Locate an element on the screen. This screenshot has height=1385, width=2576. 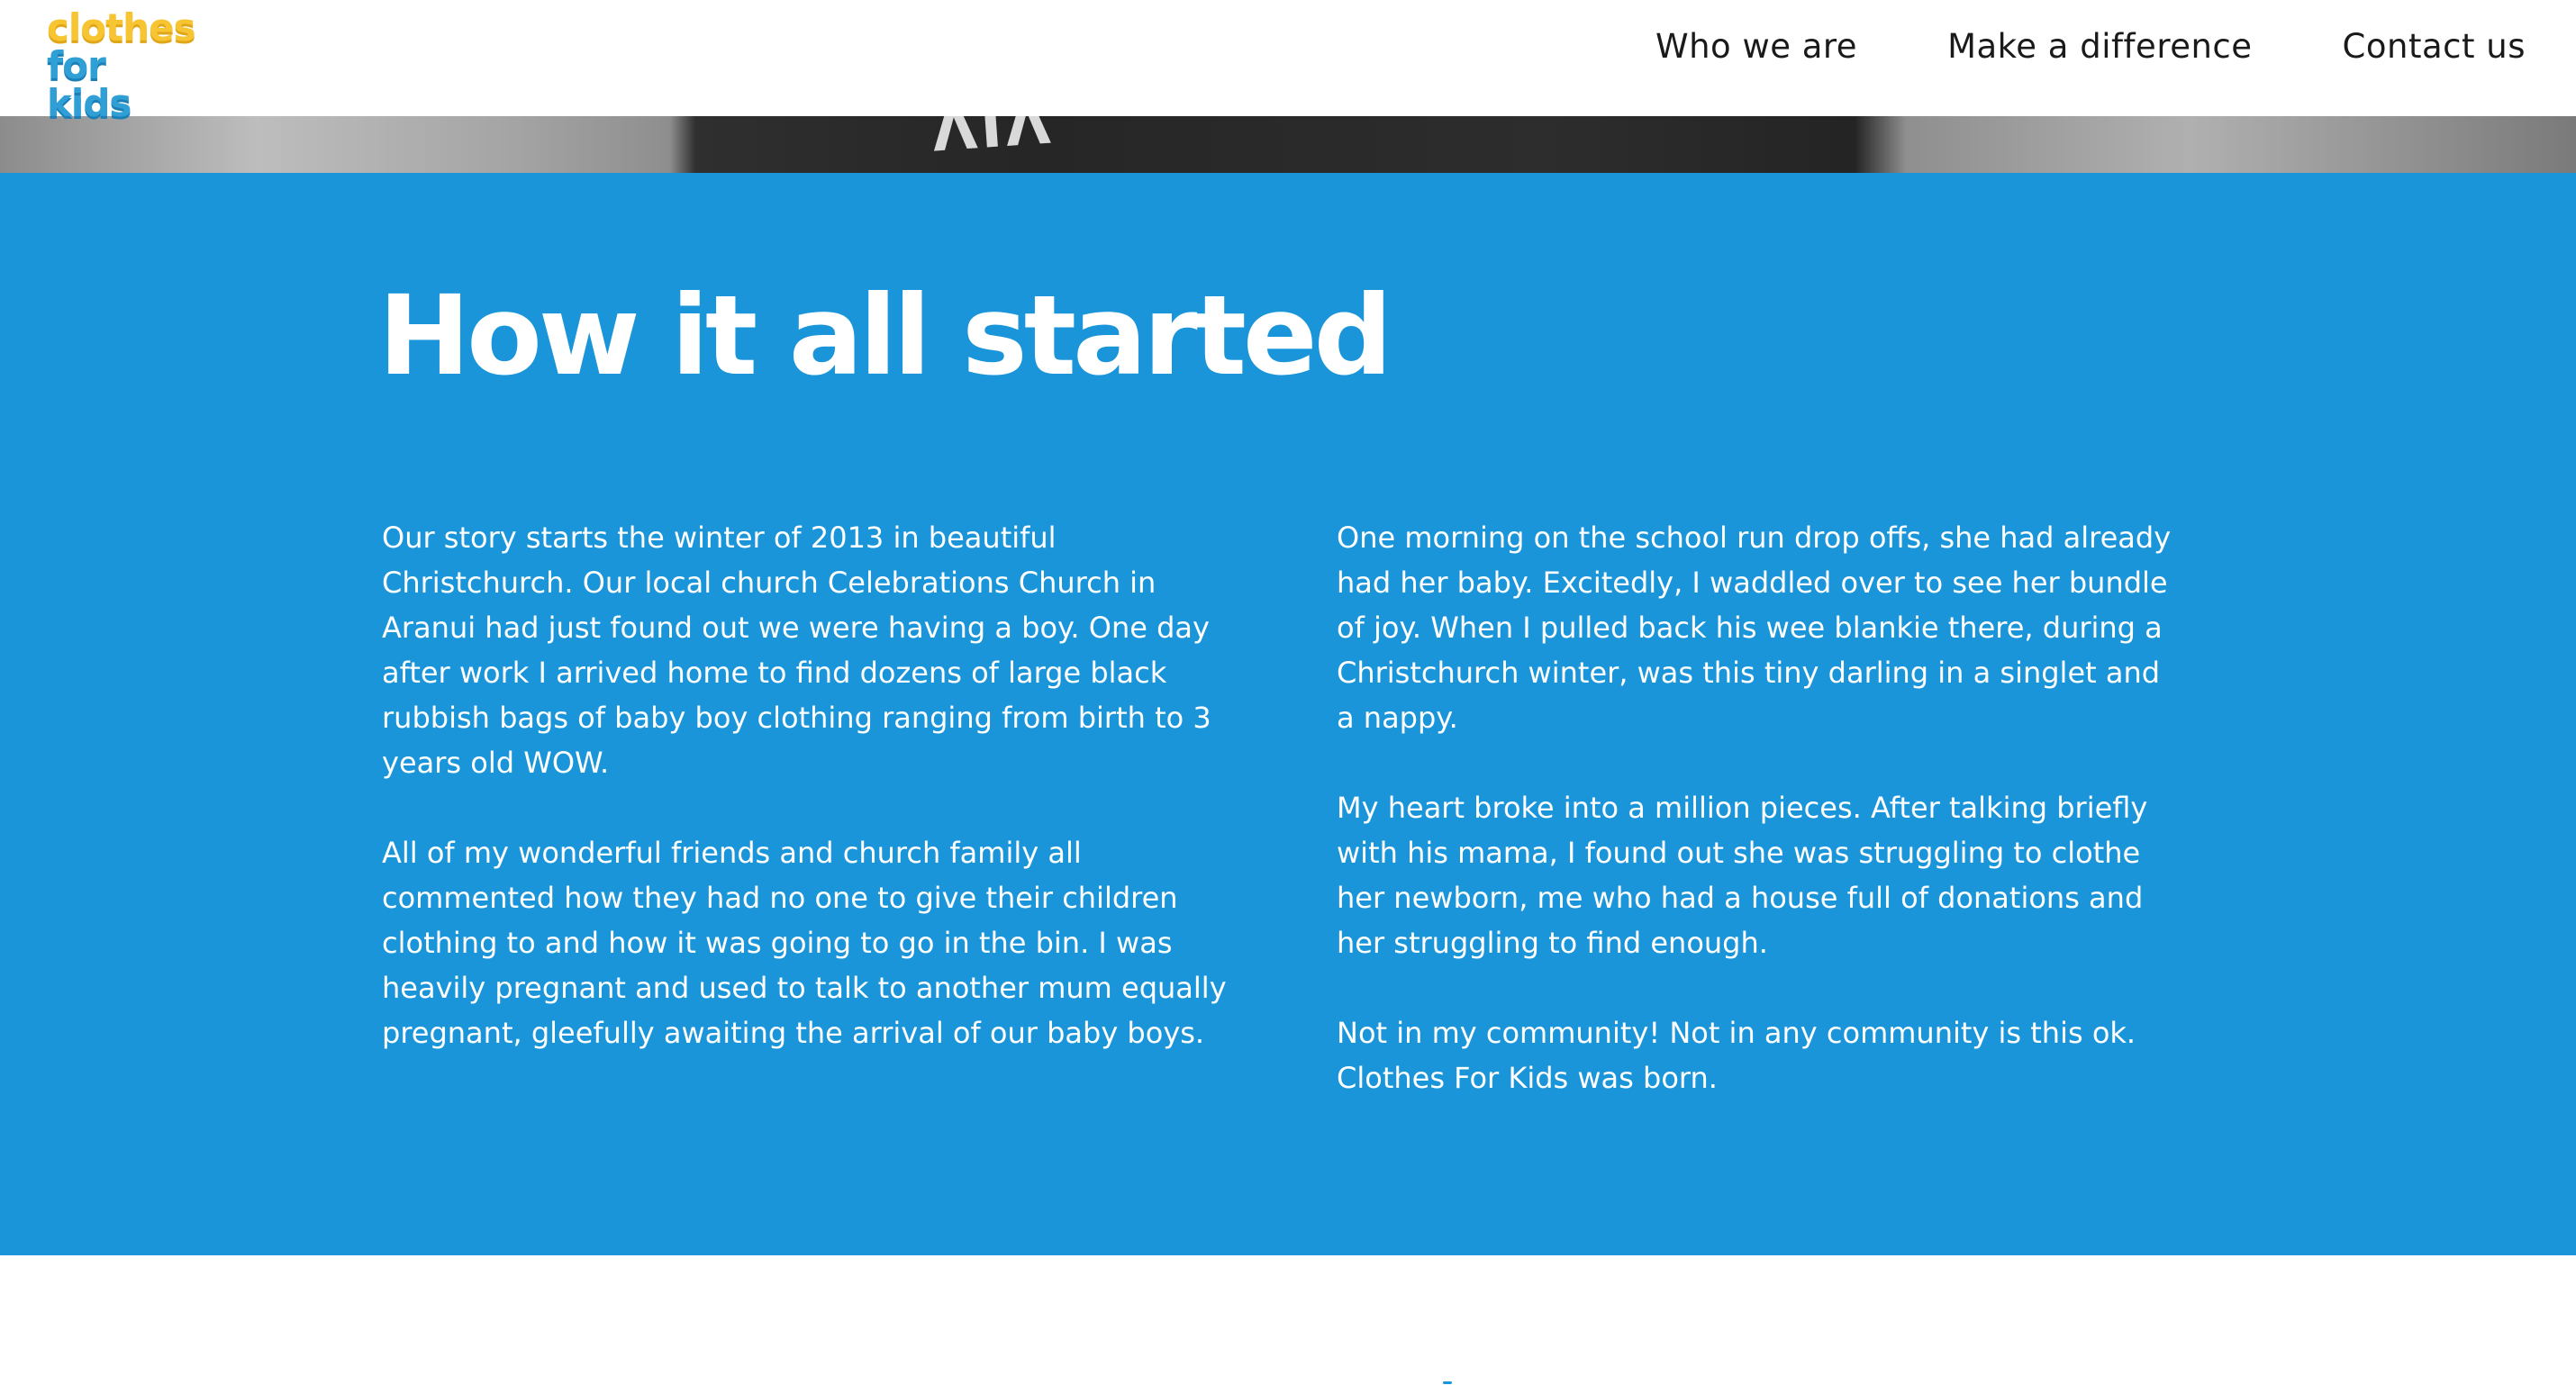
hero-photo-strip: ΛΙΛ is located at coordinates (1288, 144).